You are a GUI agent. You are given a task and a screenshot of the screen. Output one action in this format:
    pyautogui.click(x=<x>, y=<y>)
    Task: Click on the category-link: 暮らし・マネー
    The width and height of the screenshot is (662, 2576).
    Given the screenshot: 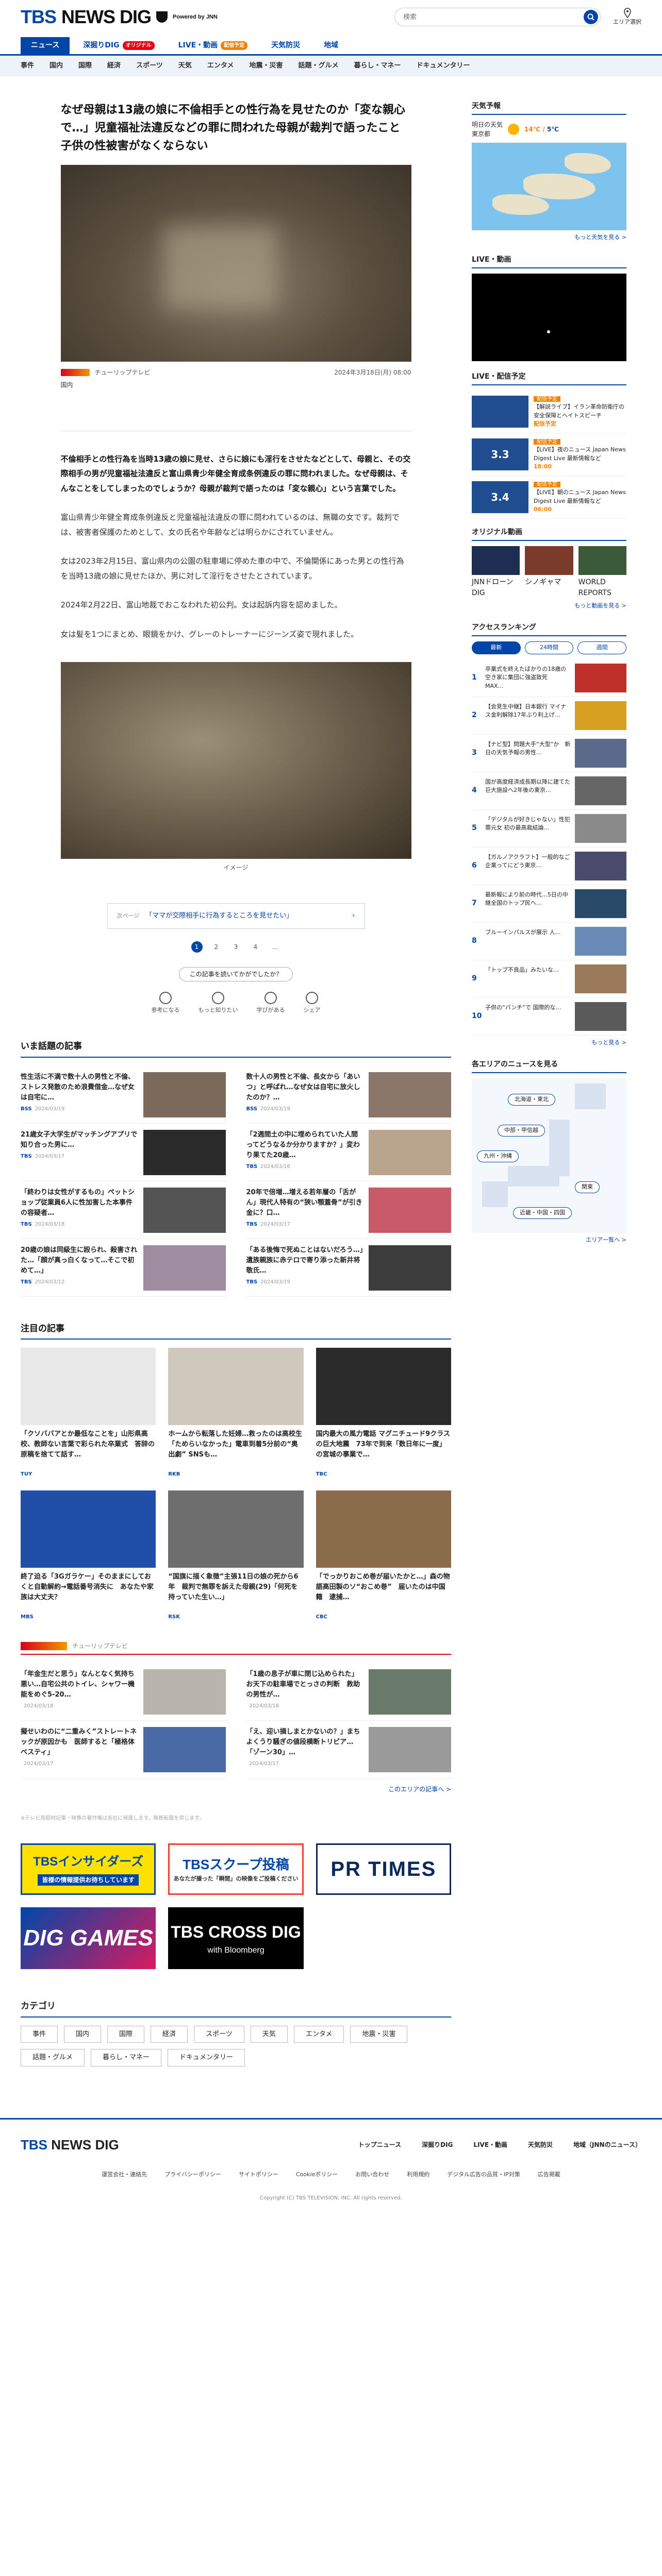 What is the action you would take?
    pyautogui.click(x=126, y=2057)
    